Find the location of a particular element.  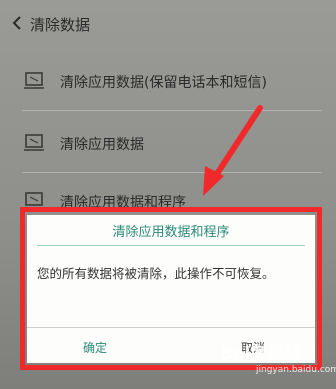

option-clear-data-keep-contacts: 清除应用数据(保留电话本和短信) is located at coordinates (168, 81).